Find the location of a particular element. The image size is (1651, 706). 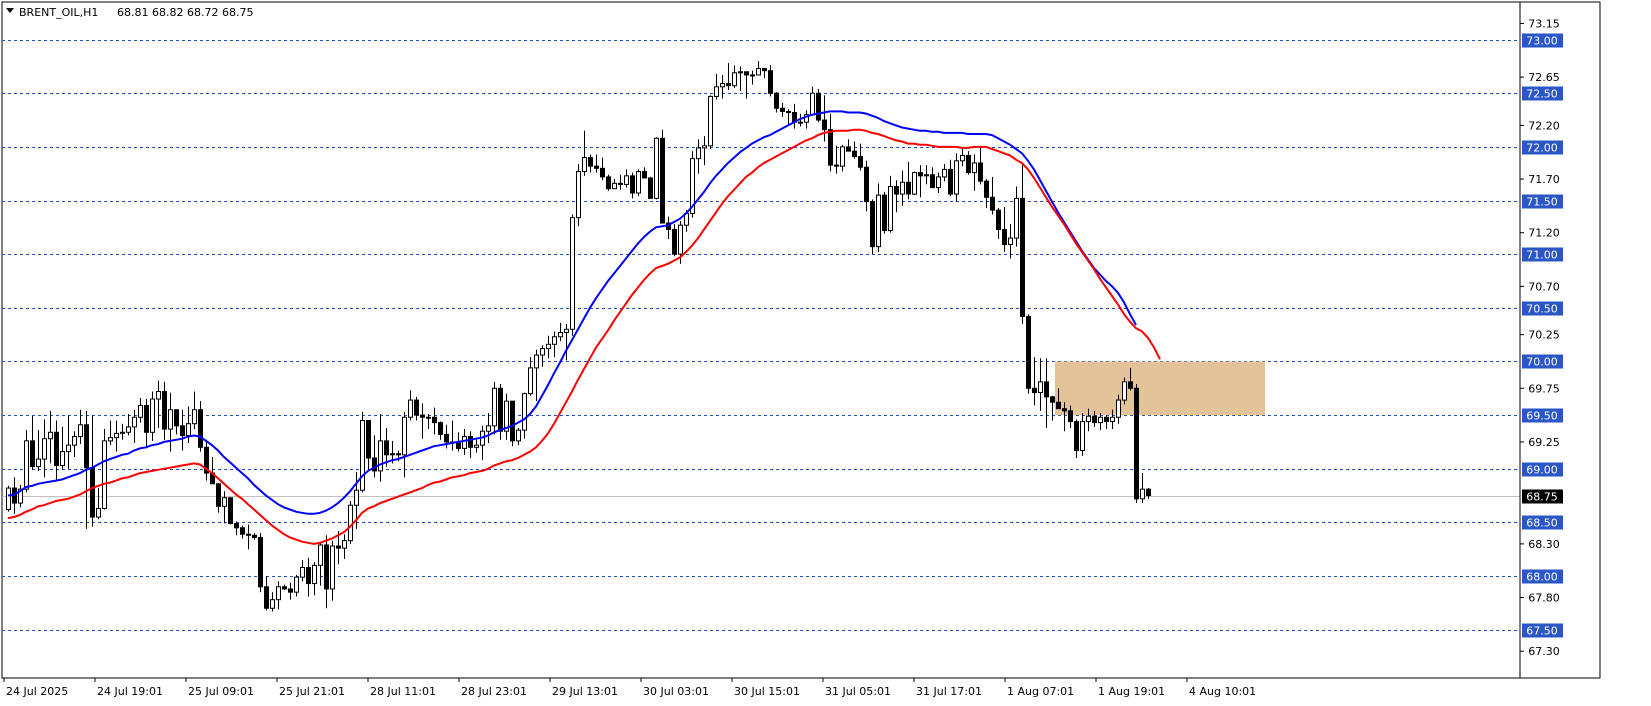

x-tick-label: 31 Jul 05:01 is located at coordinates (858, 691).